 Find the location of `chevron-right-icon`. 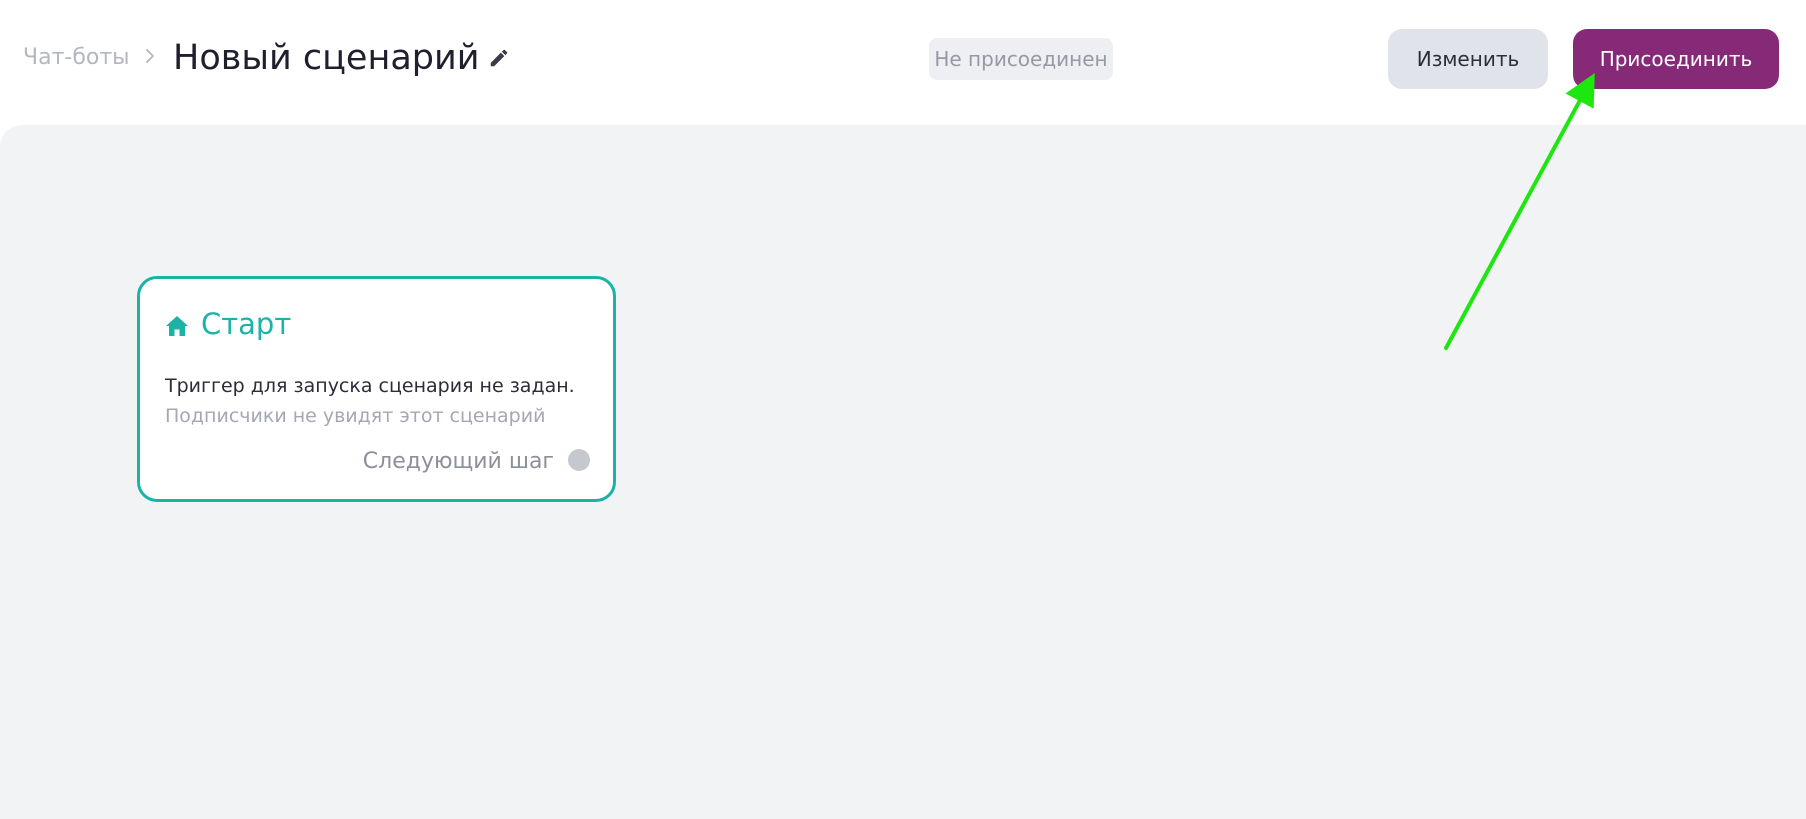

chevron-right-icon is located at coordinates (150, 56).